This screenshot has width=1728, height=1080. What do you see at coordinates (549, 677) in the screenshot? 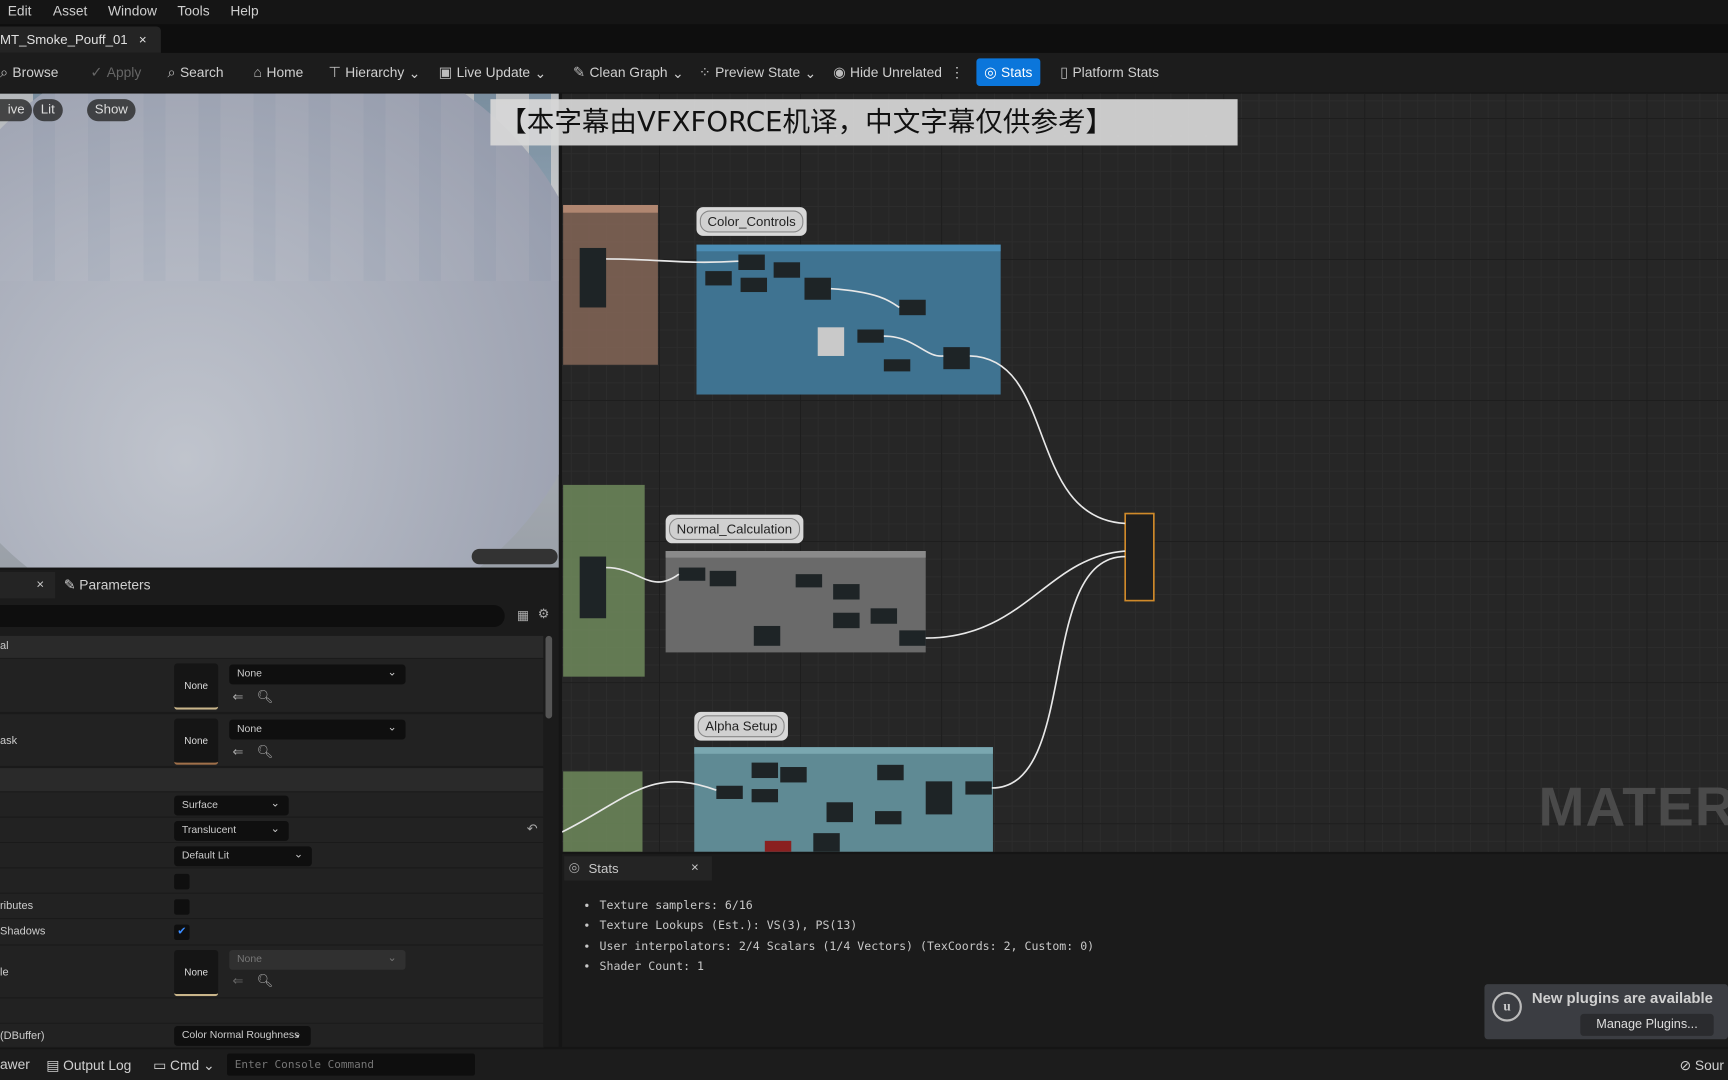
I see `details-scrollbar` at bounding box center [549, 677].